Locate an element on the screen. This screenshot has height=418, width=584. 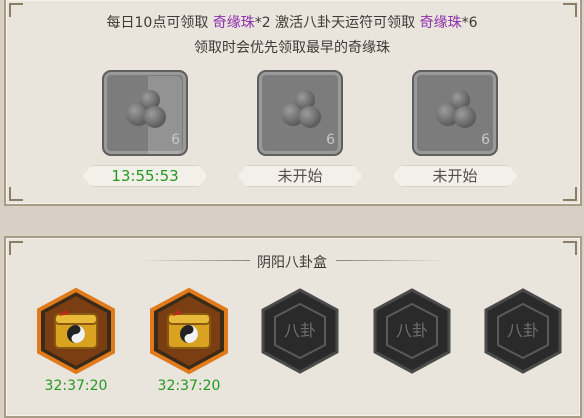
pearl-slot-2: 6 is located at coordinates (300, 113).